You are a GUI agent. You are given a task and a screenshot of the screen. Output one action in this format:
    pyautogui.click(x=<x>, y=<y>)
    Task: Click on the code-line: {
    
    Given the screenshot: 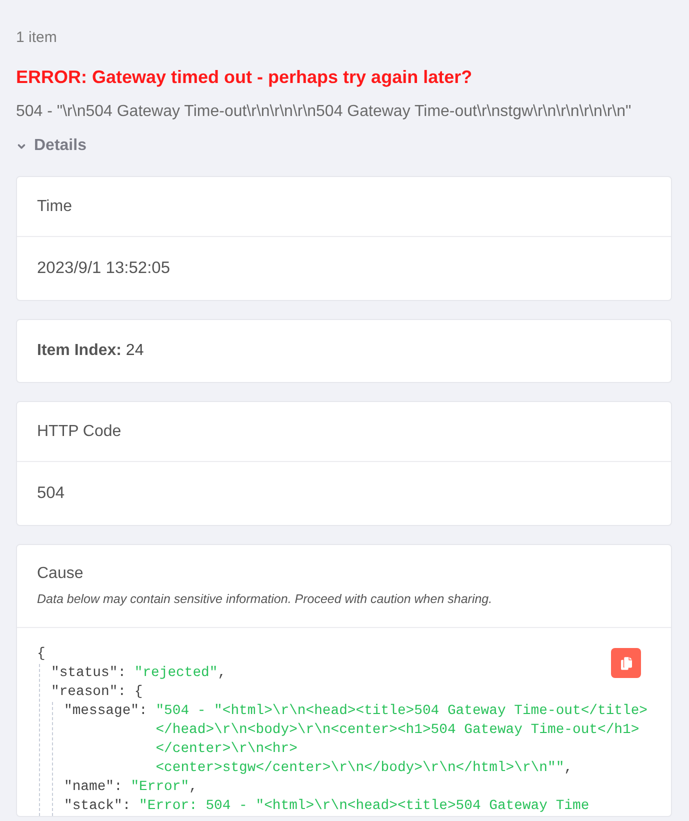 What is the action you would take?
    pyautogui.click(x=41, y=654)
    